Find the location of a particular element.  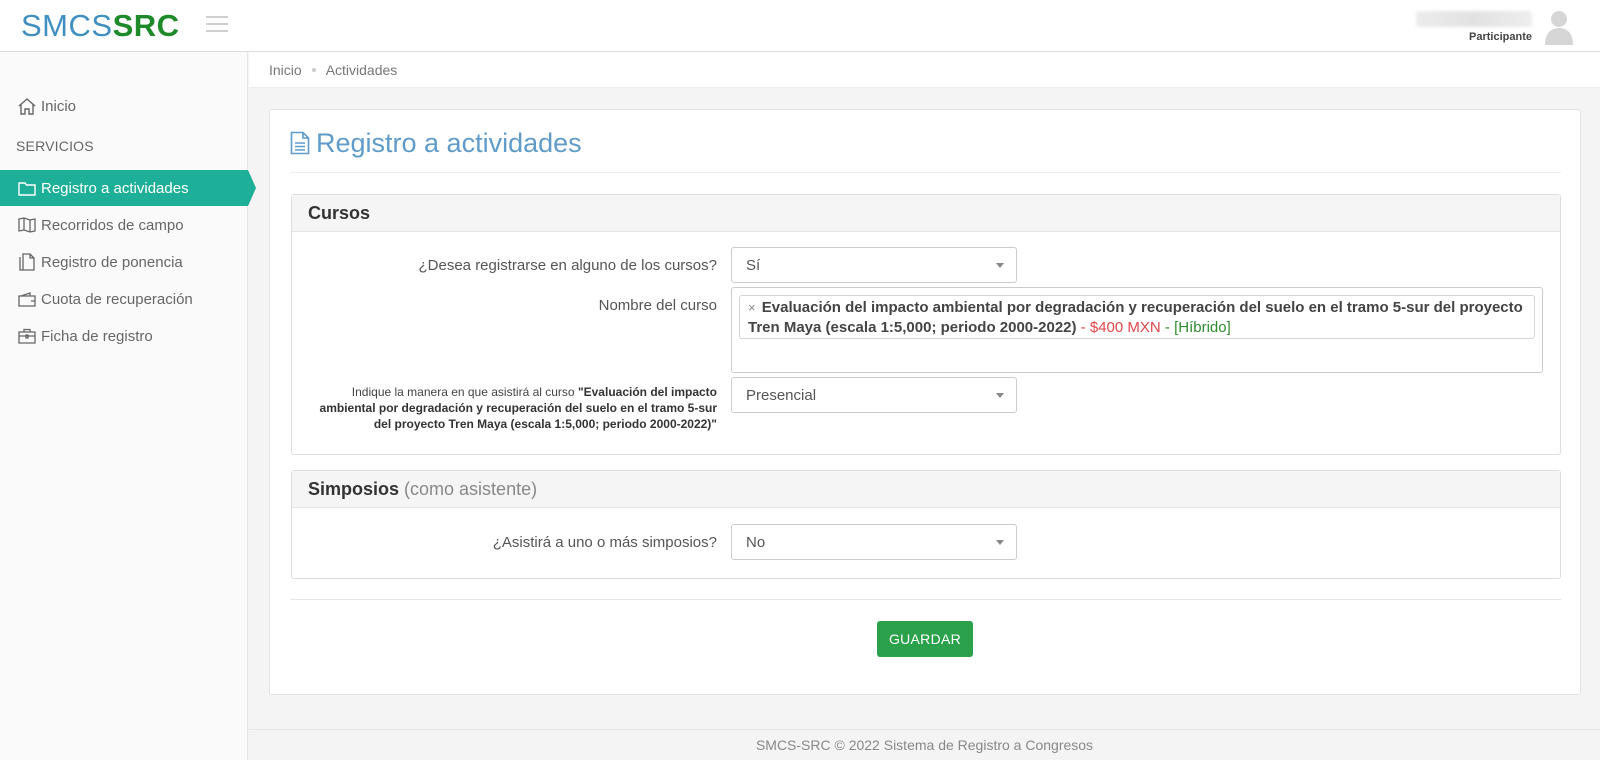

selected-course-mode: [Híbrido] is located at coordinates (1202, 327).